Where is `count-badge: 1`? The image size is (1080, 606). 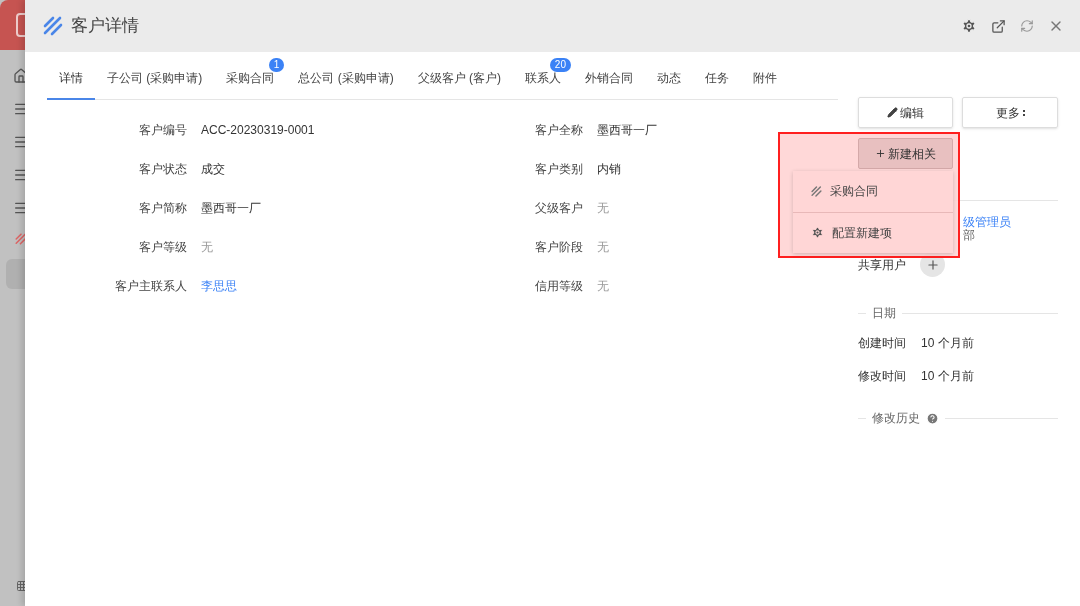
count-badge: 1 is located at coordinates (276, 65).